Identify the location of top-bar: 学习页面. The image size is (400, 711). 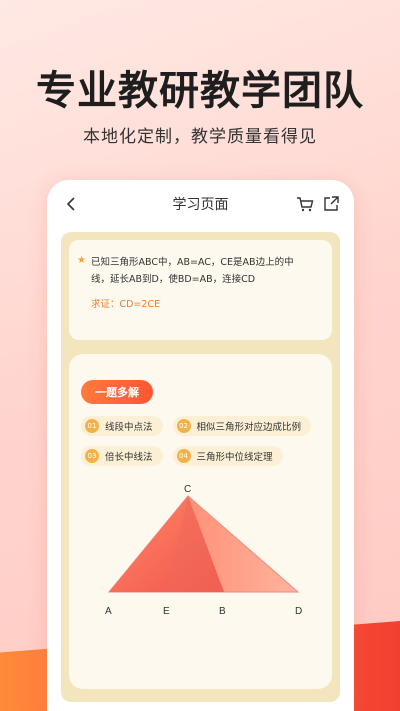
(200, 204).